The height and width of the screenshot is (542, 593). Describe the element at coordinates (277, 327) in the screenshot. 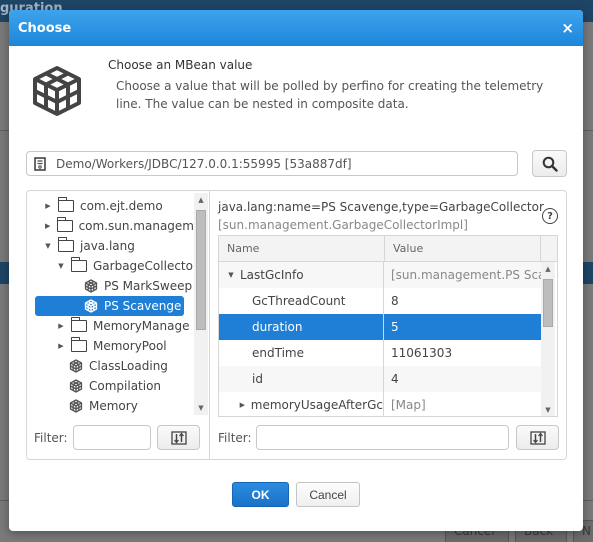

I see `attribute-name: duration` at that location.